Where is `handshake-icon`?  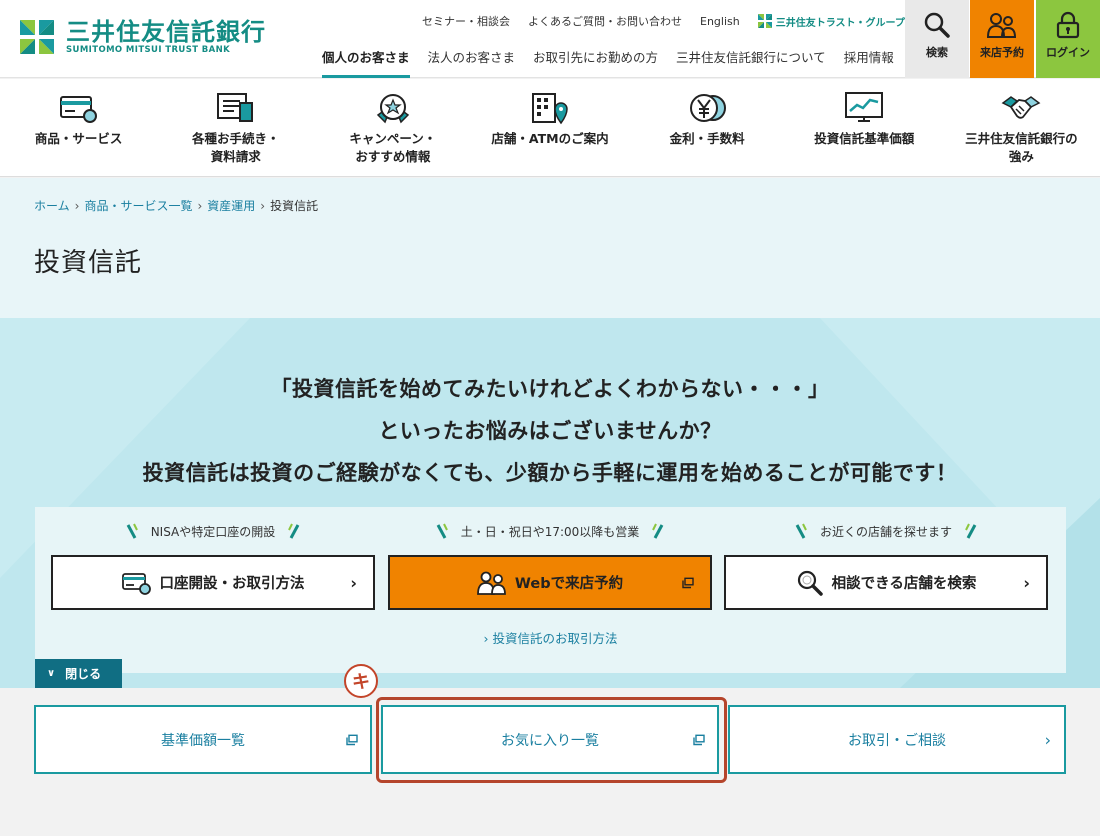
handshake-icon is located at coordinates (1021, 107).